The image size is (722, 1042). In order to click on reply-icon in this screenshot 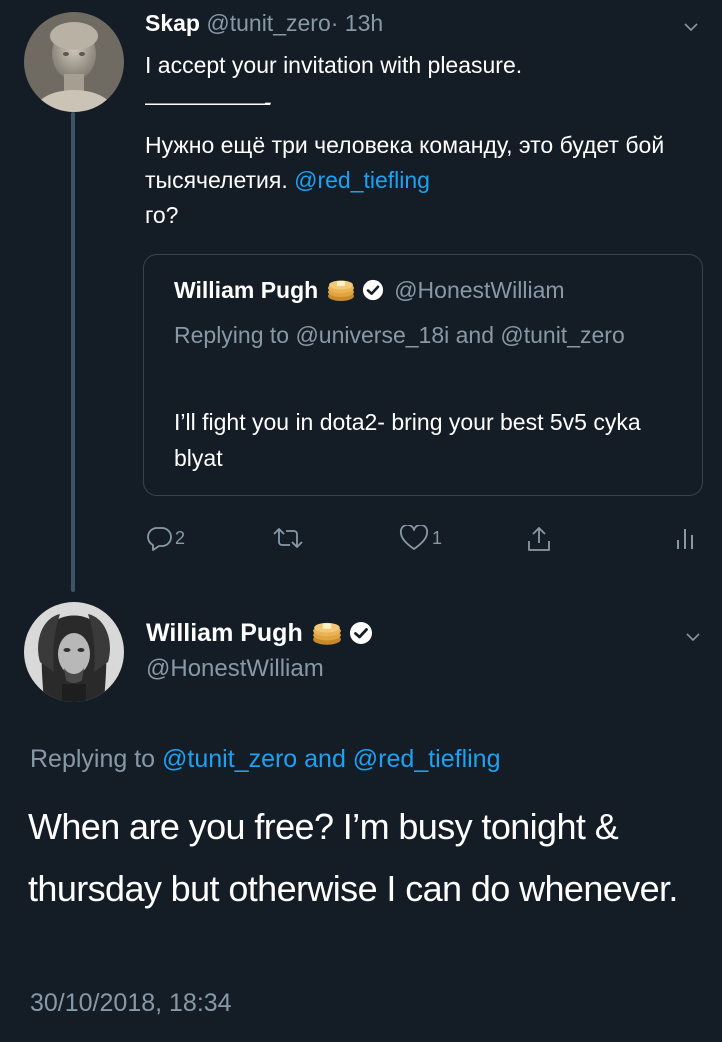, I will do `click(159, 539)`.